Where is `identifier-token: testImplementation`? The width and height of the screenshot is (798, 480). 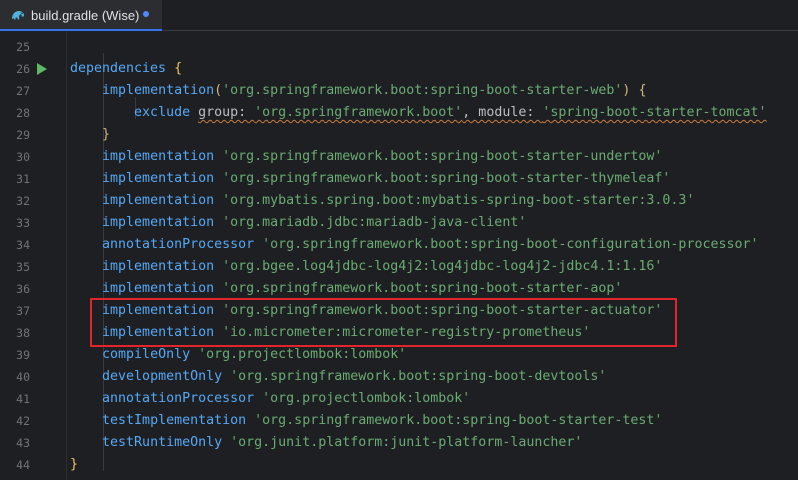
identifier-token: testImplementation is located at coordinates (174, 420).